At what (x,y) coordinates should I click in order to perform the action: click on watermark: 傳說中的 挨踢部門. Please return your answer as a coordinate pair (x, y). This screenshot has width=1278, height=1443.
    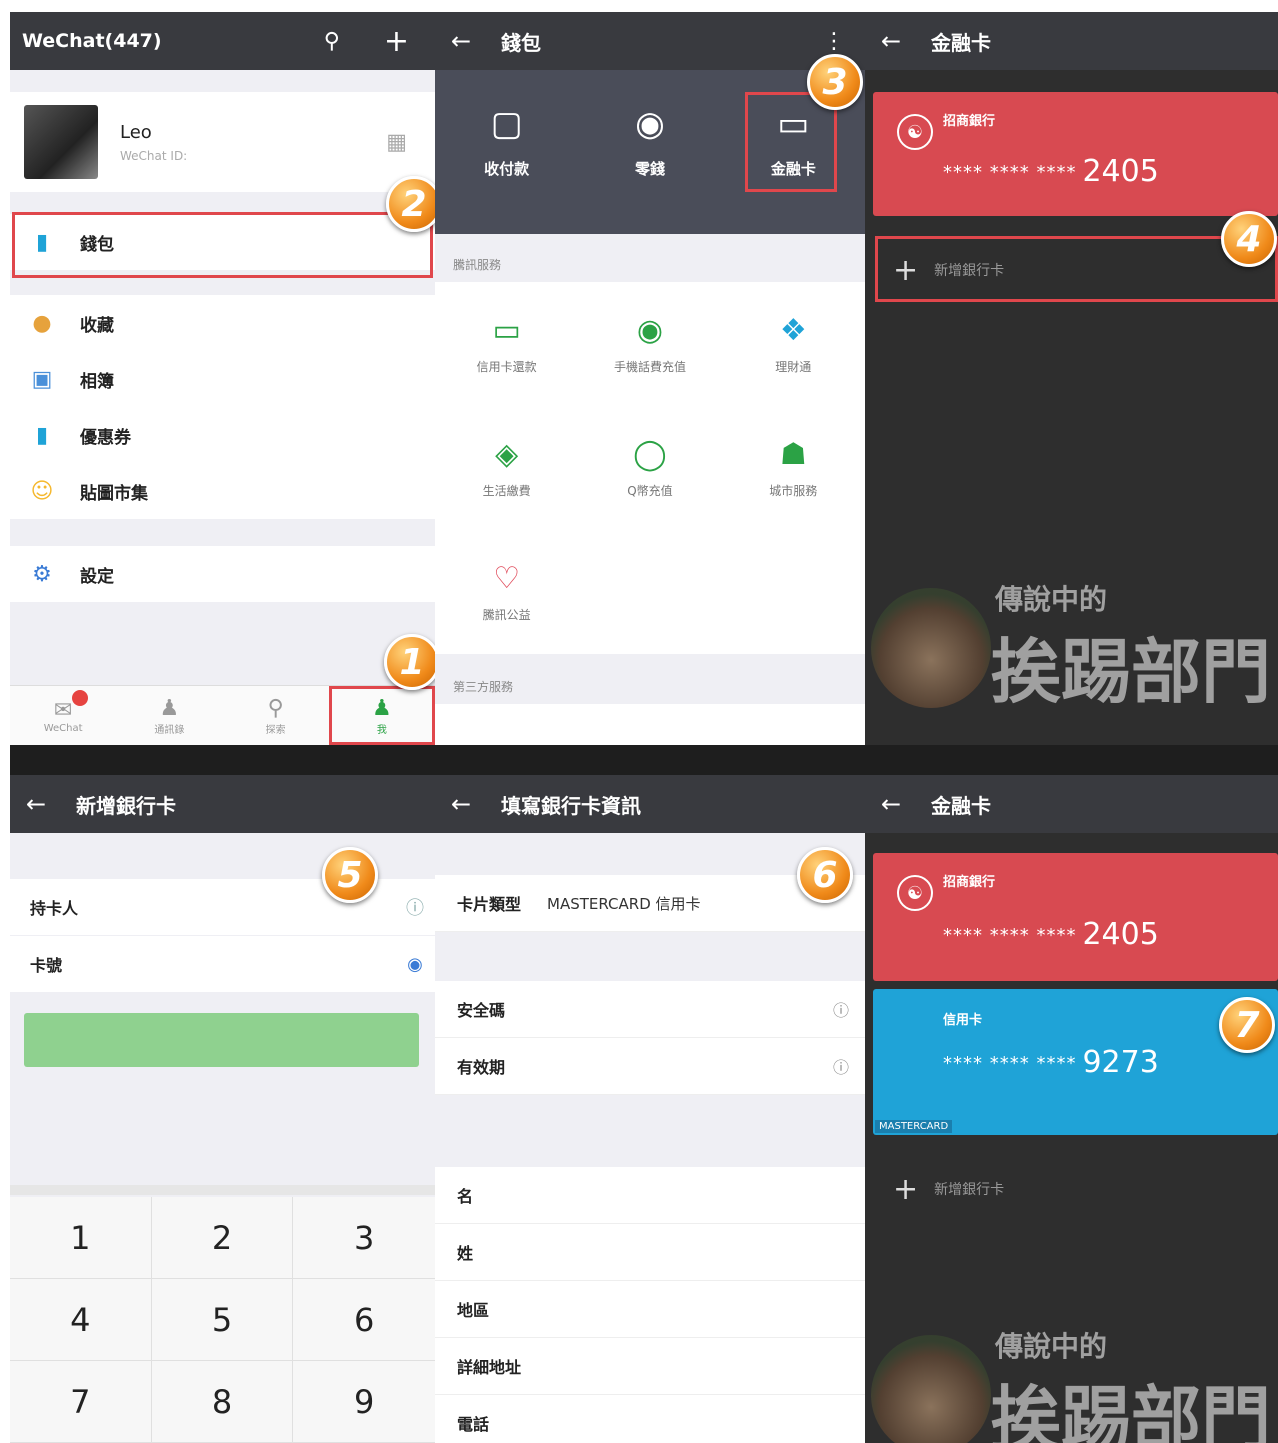
    Looking at the image, I should click on (1071, 648).